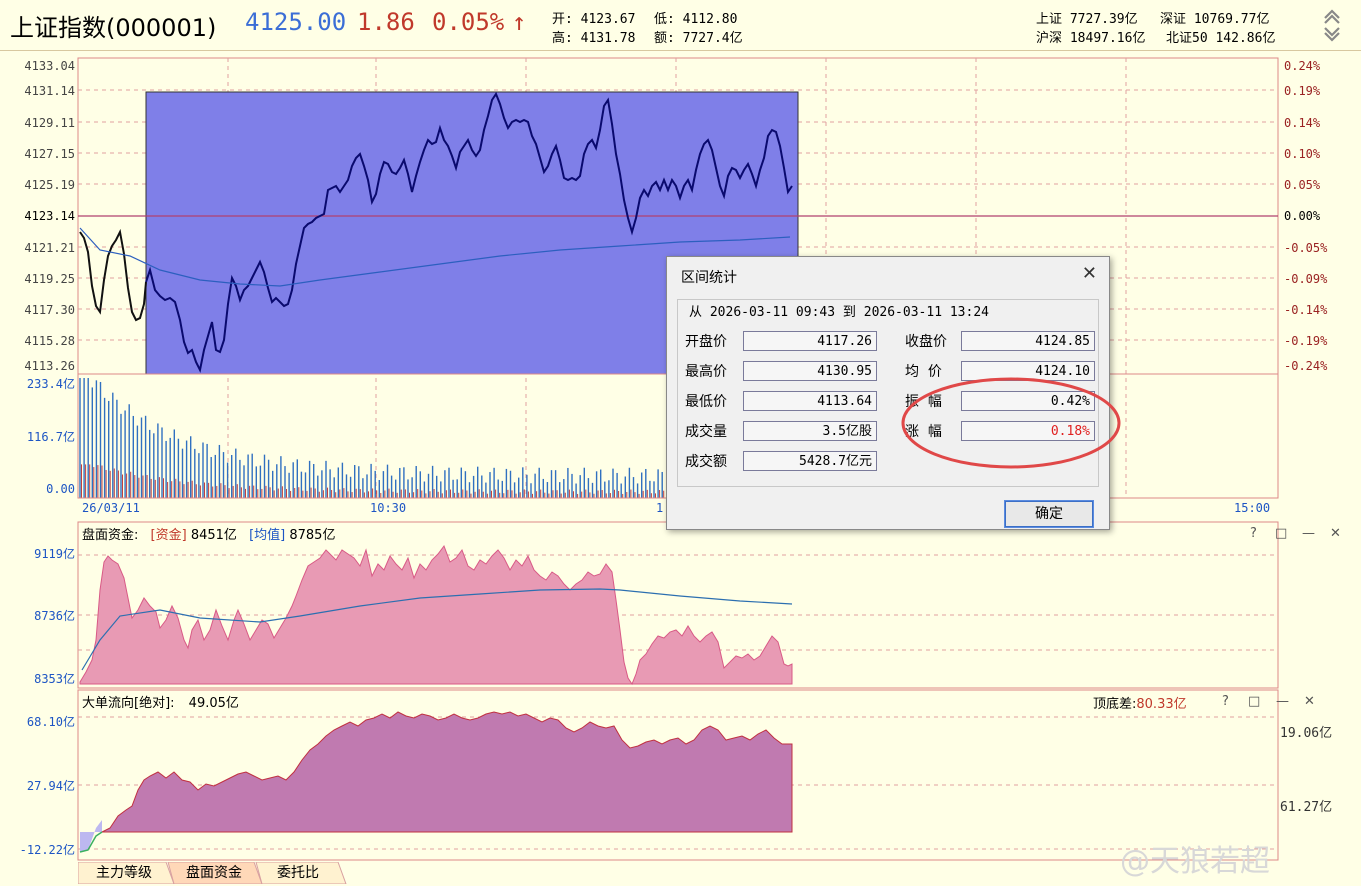 The image size is (1361, 886). I want to click on price-axis-label: 4125.19, so click(49, 185).